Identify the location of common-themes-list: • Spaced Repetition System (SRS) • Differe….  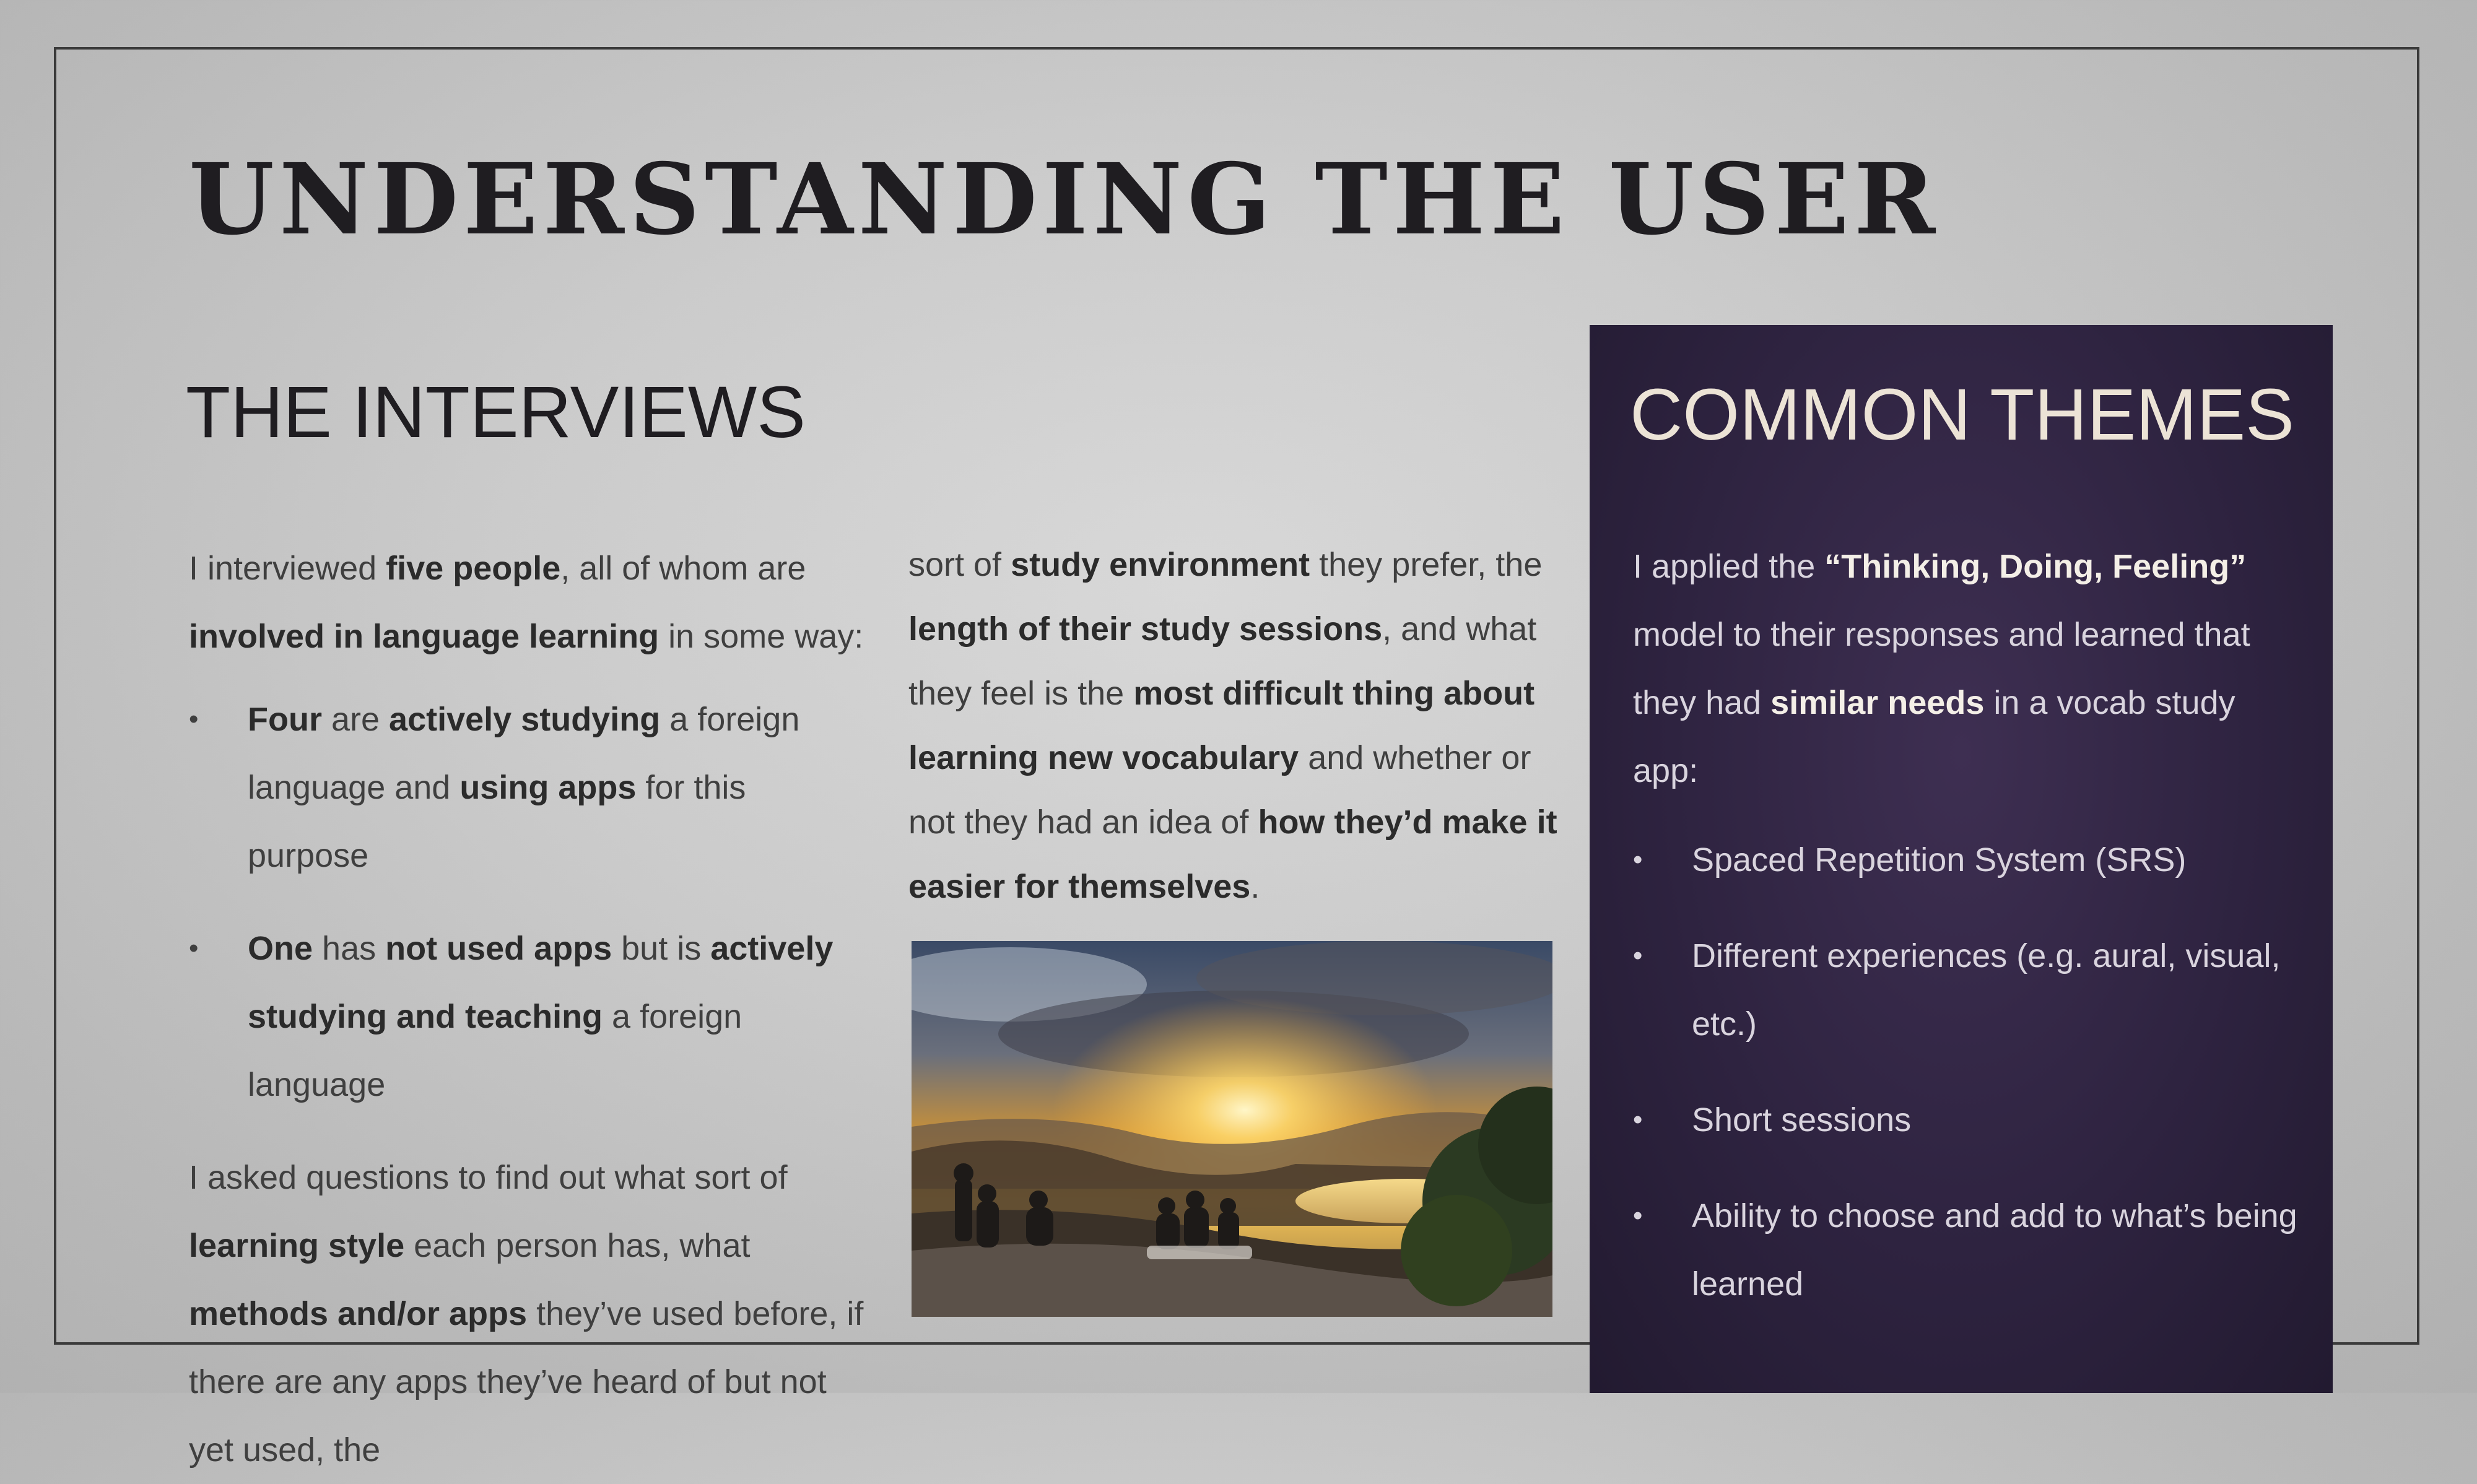
(1967, 1072).